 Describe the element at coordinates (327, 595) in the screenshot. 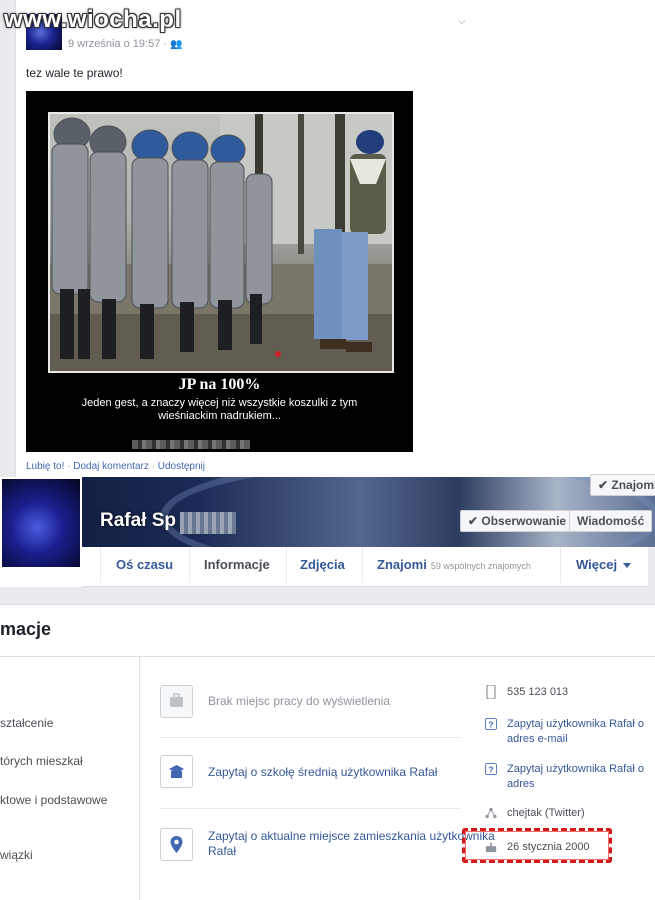

I see `section-gap` at that location.